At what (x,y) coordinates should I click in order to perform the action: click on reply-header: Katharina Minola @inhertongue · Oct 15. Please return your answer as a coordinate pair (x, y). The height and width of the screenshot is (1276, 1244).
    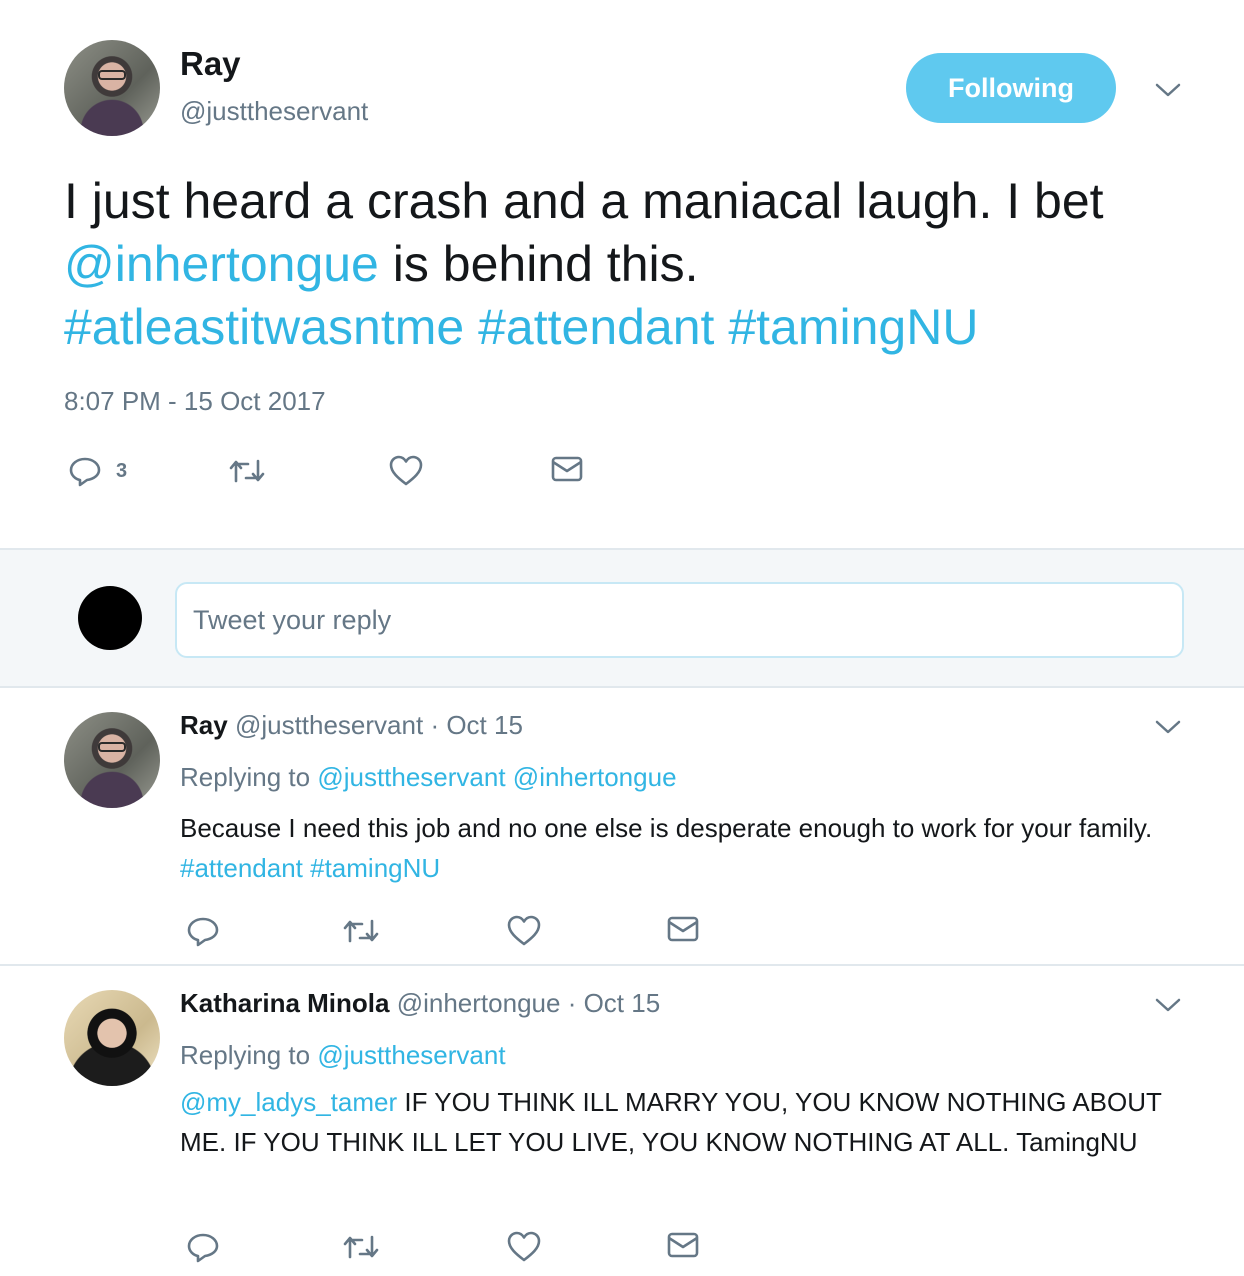
    Looking at the image, I should click on (420, 1003).